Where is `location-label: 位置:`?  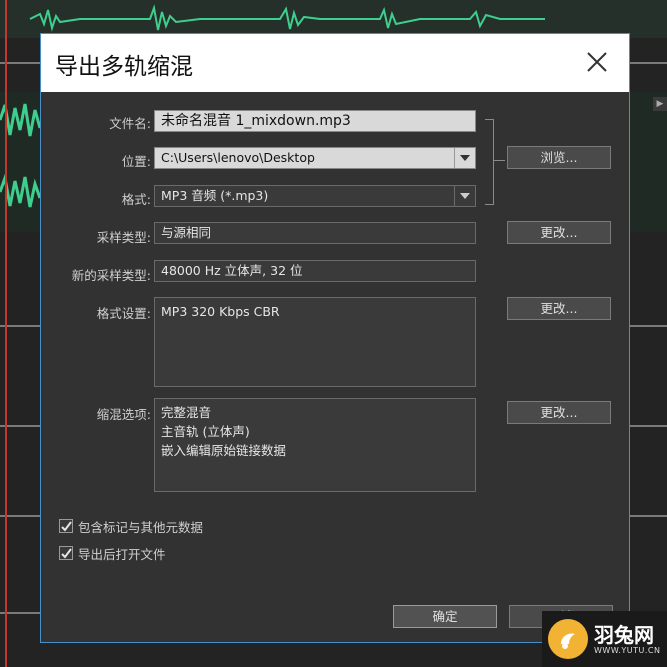
location-label: 位置: is located at coordinates (136, 161).